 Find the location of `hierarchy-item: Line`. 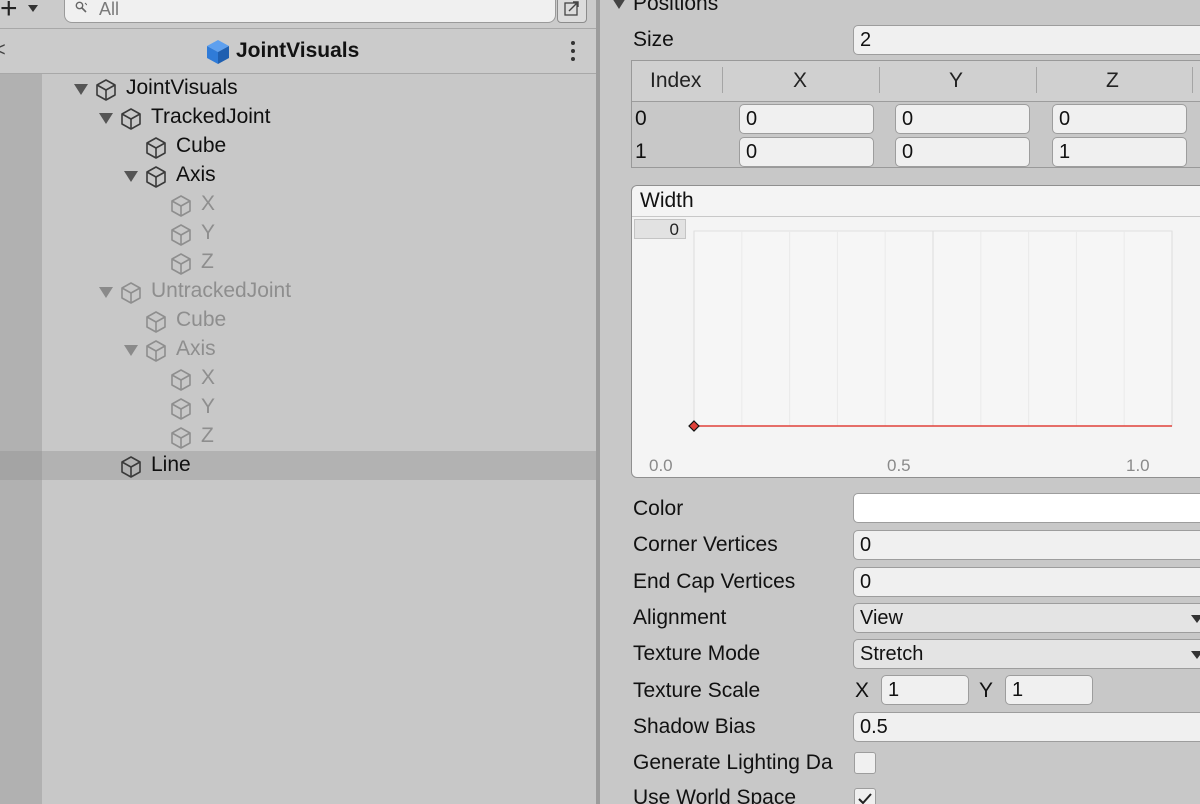

hierarchy-item: Line is located at coordinates (298, 465).